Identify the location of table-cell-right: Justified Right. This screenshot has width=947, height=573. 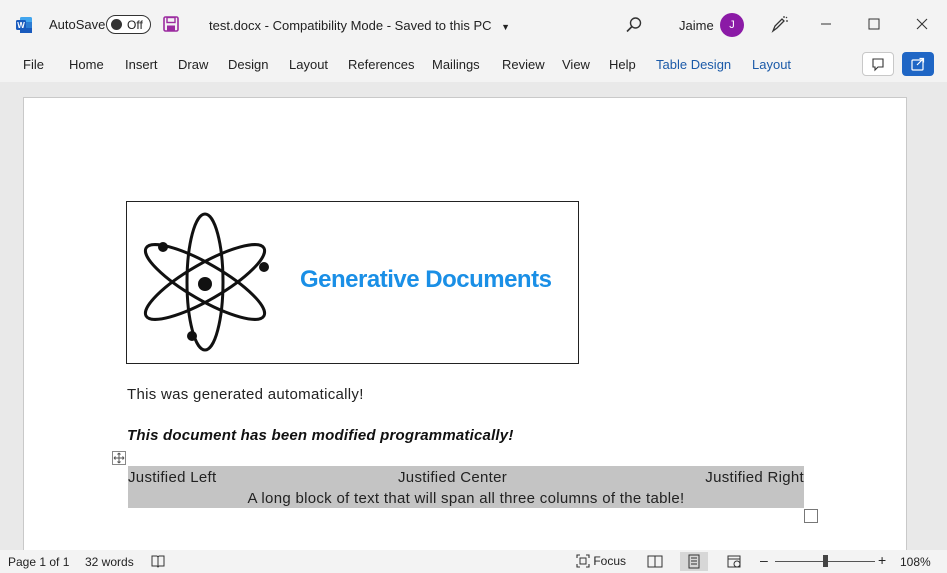
(754, 477).